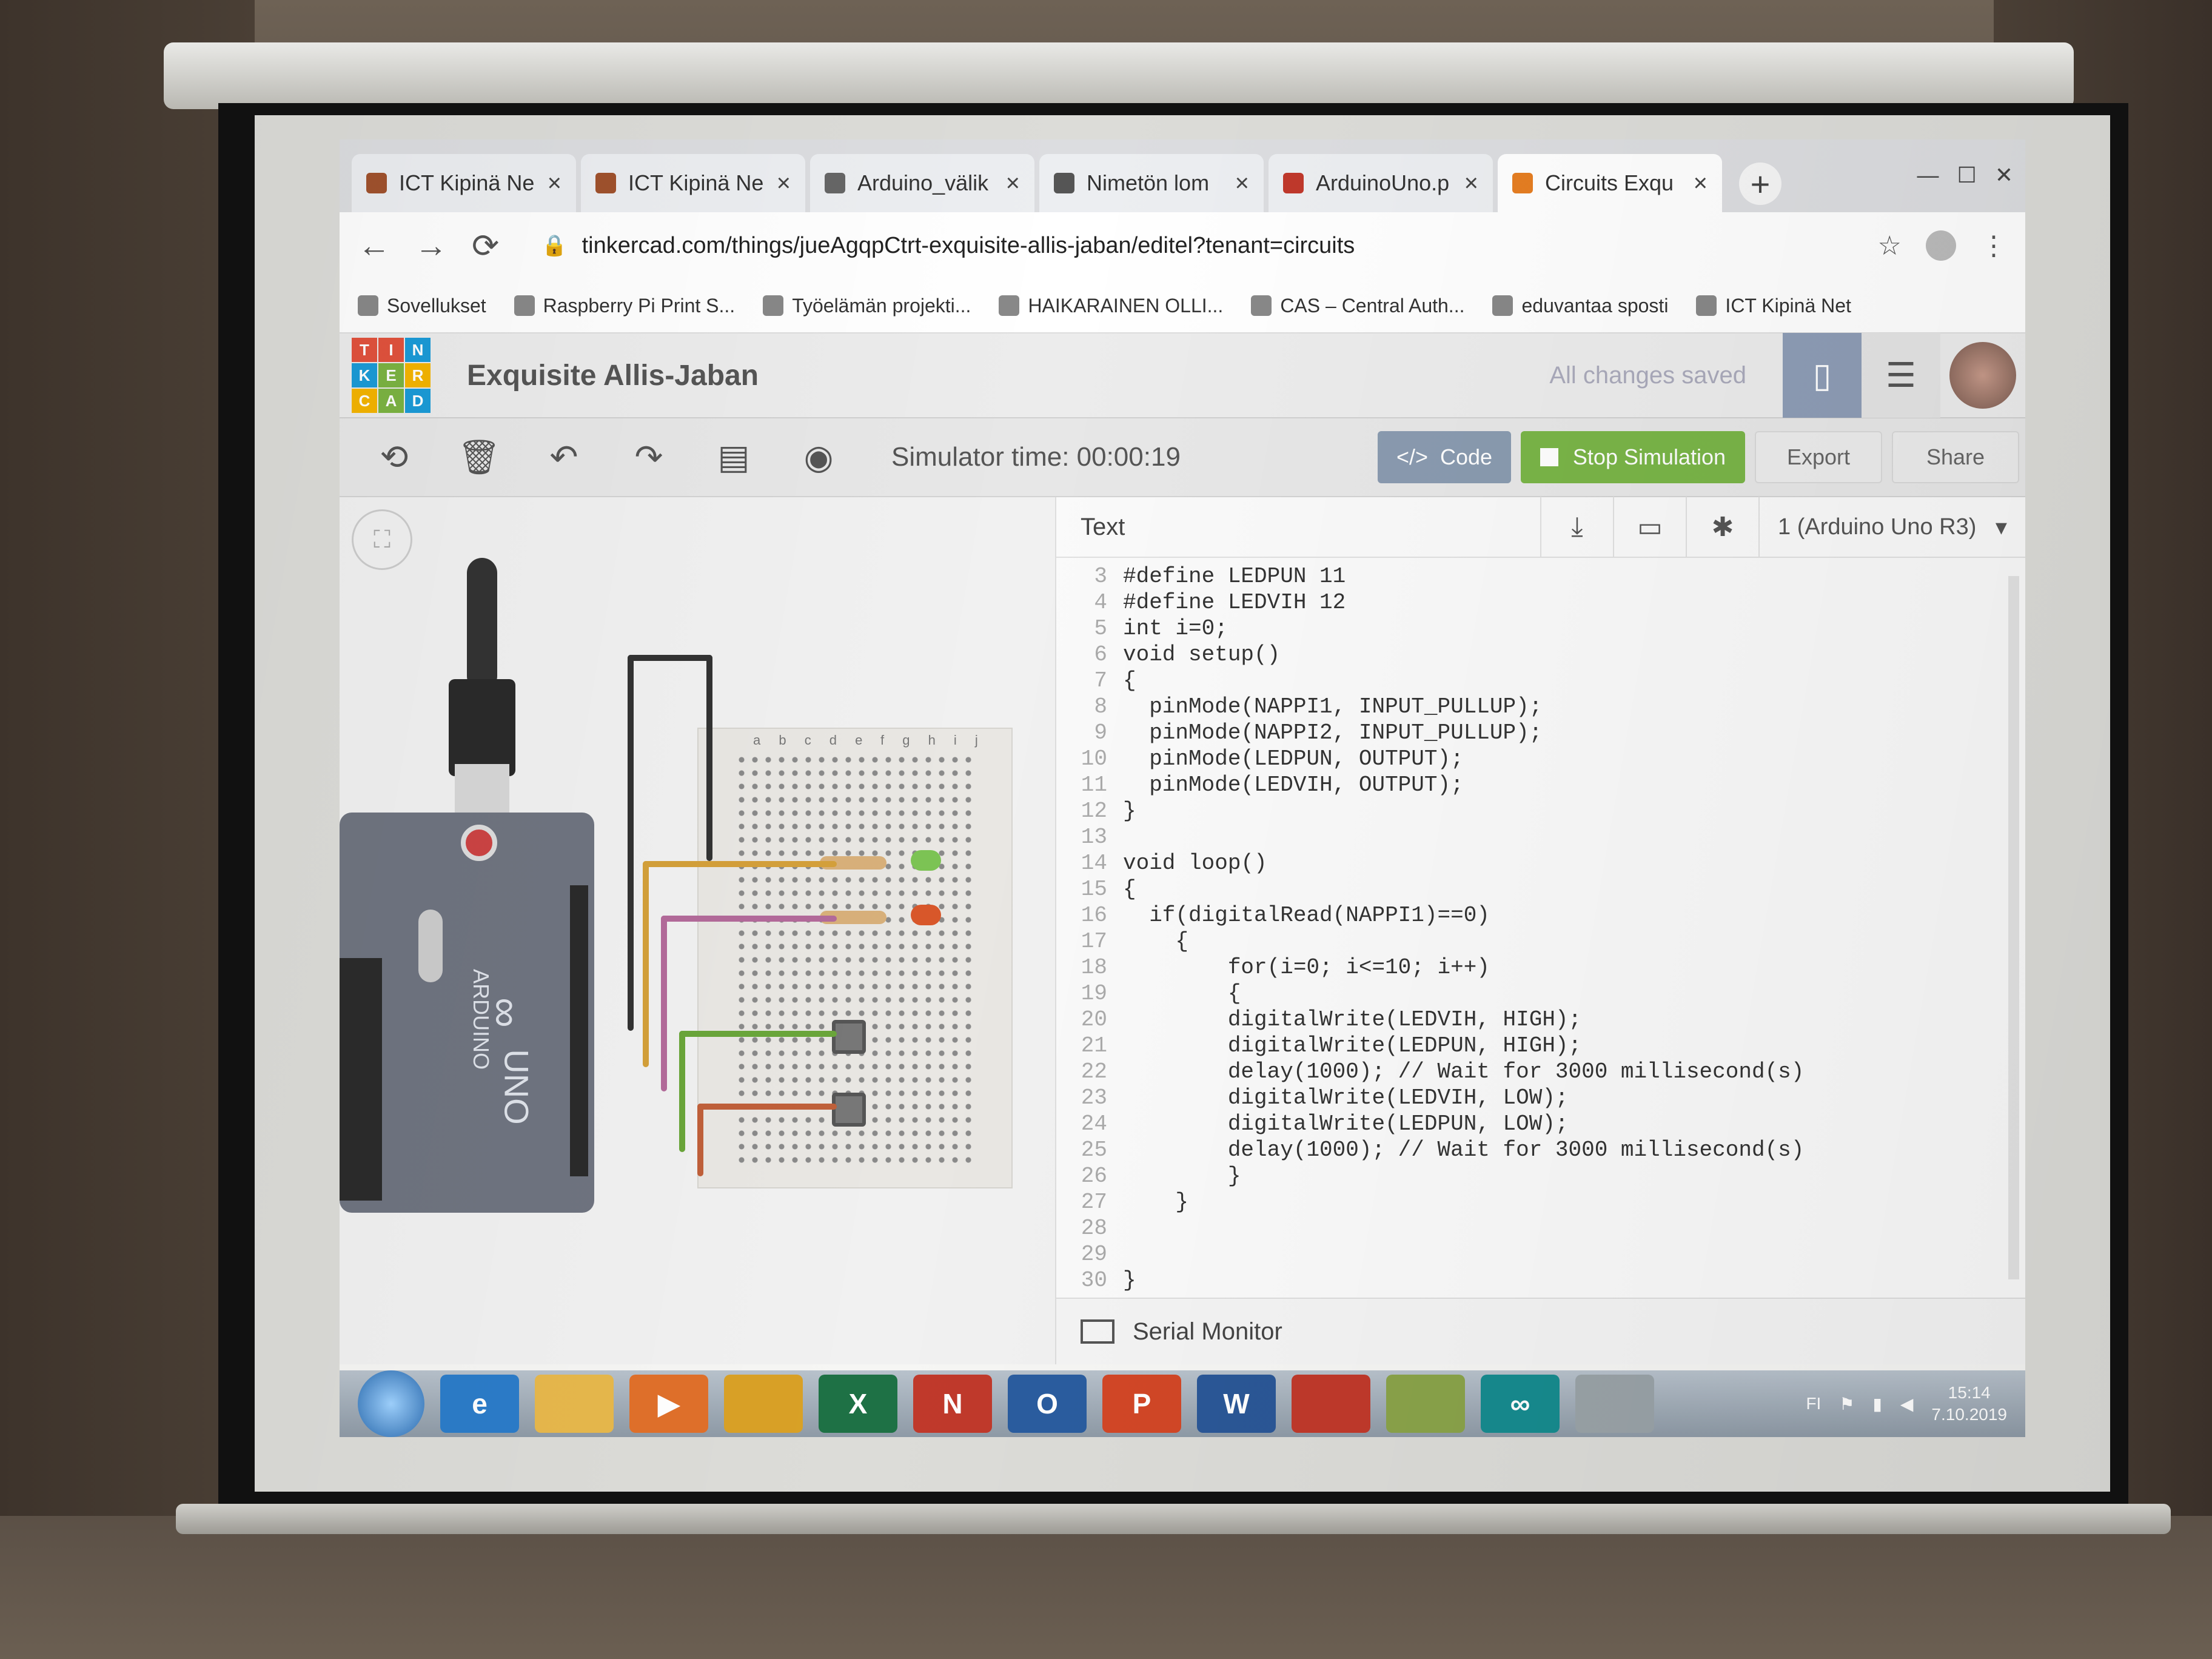  Describe the element at coordinates (2013, 927) in the screenshot. I see `code-scrollbar` at that location.